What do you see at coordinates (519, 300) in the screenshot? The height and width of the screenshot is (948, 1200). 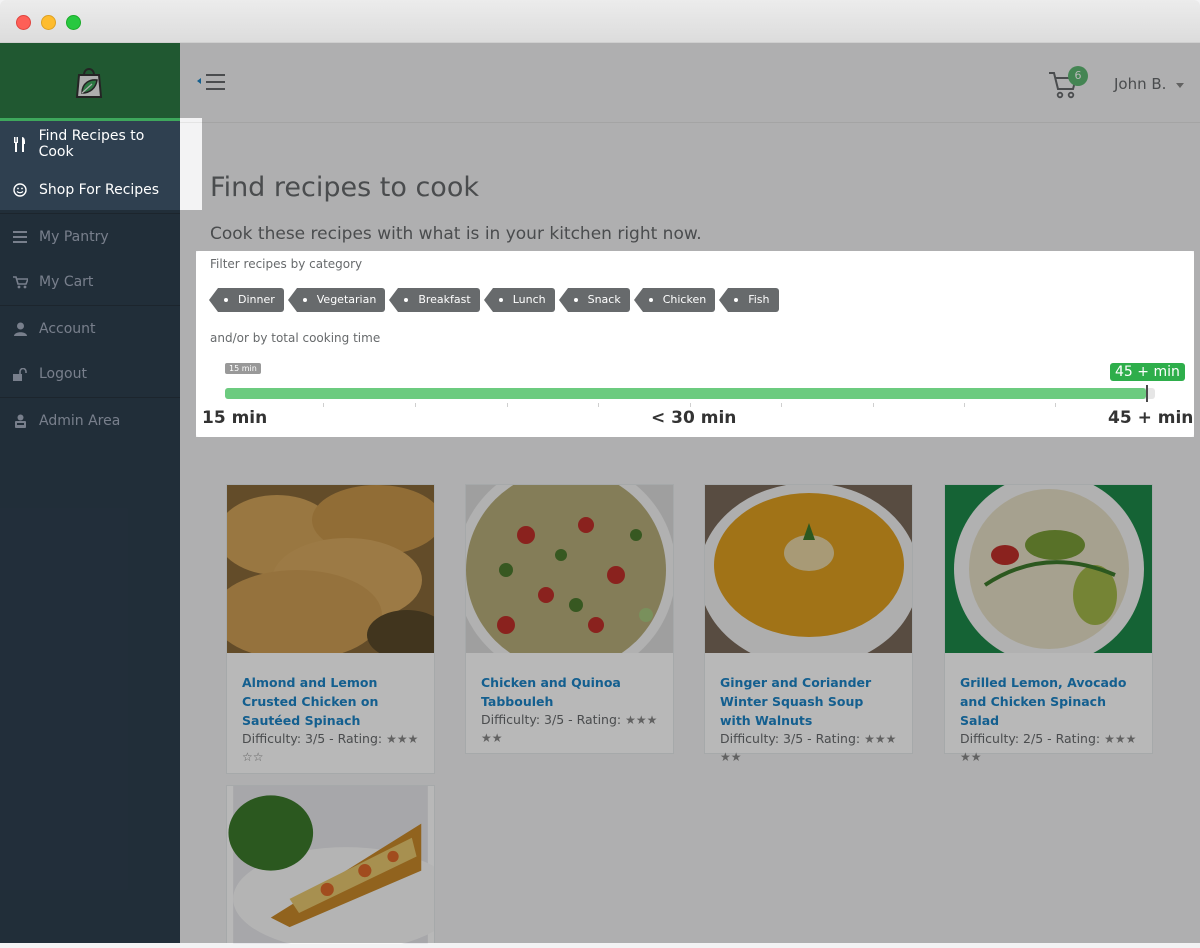 I see `tag-lunch: Lunch` at bounding box center [519, 300].